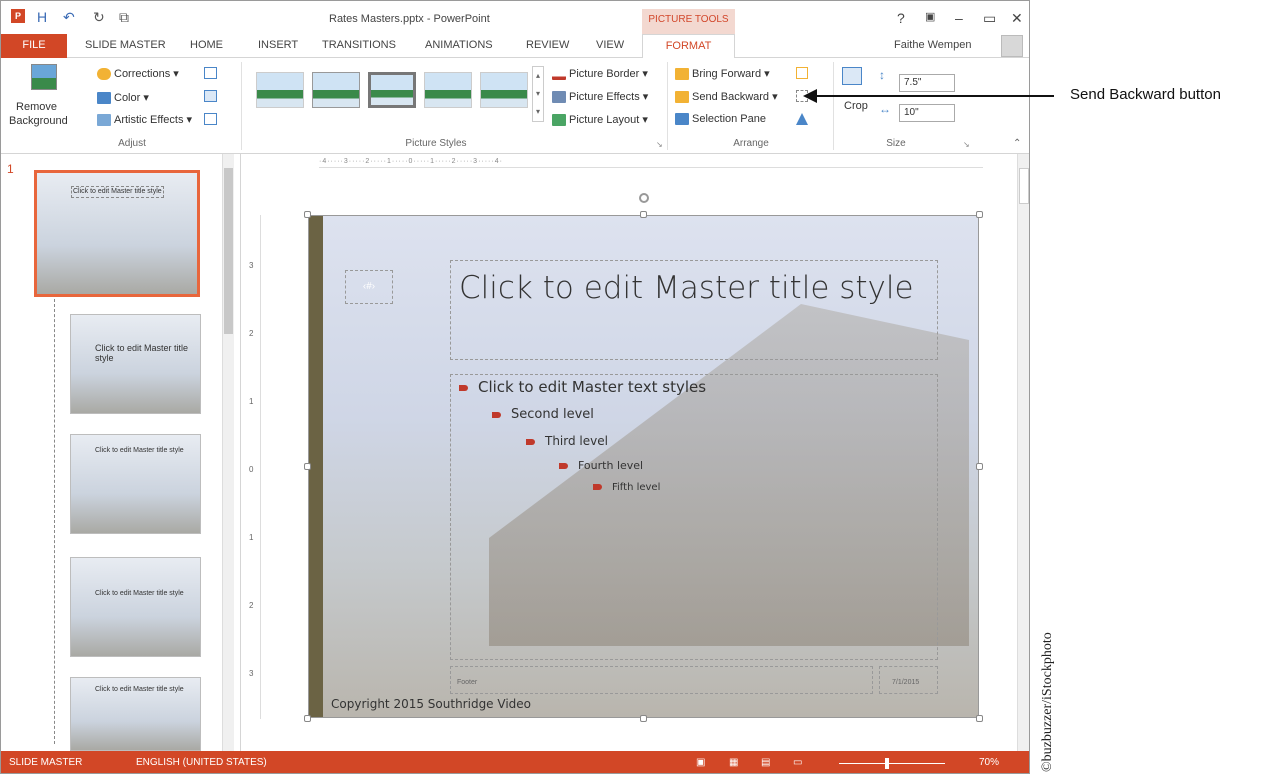  What do you see at coordinates (930, 16) in the screenshot?
I see `ribbon-display-icon: ▣` at bounding box center [930, 16].